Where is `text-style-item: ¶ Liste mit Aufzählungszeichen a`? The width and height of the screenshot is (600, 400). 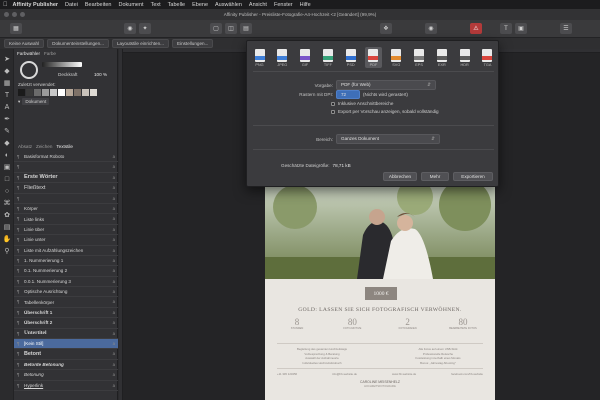 text-style-item: ¶ Liste mit Aufzählungszeichen a is located at coordinates (66, 251).